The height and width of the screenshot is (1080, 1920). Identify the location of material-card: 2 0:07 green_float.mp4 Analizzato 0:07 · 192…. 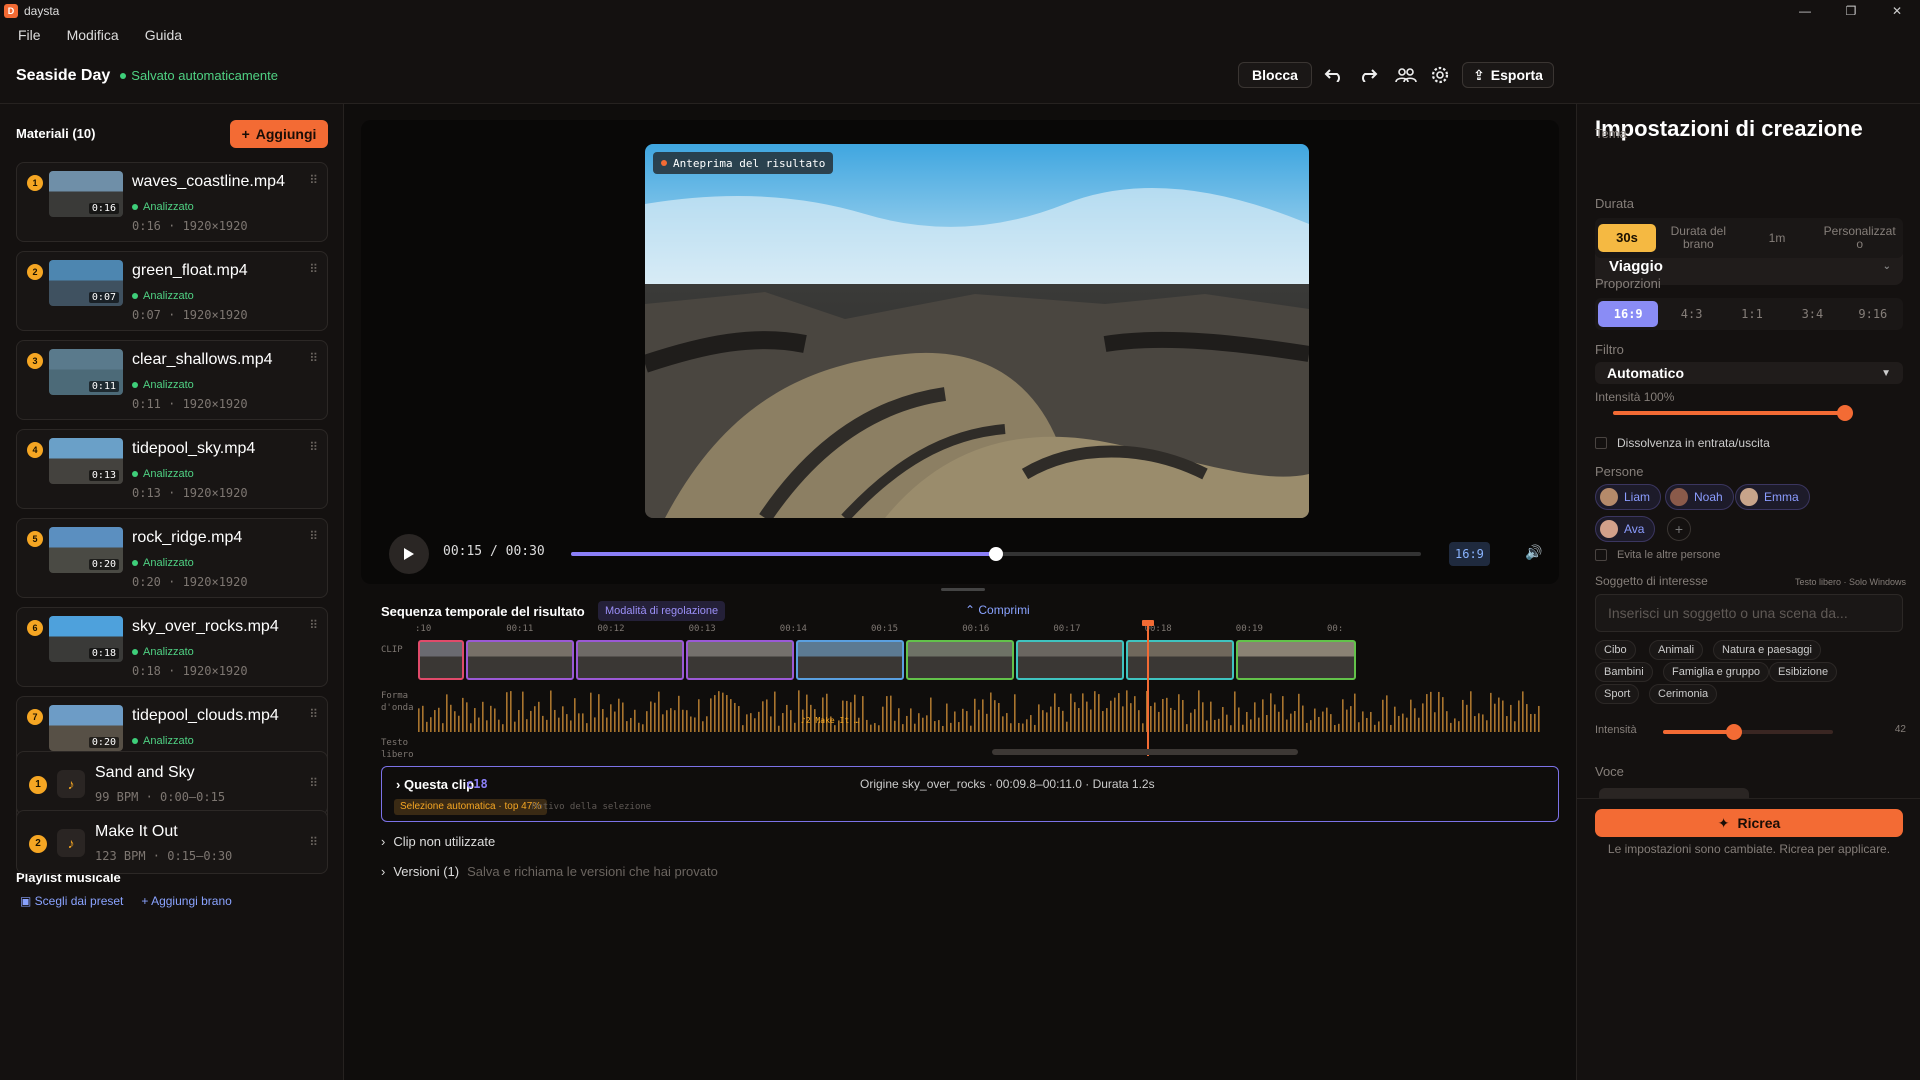
(172, 291).